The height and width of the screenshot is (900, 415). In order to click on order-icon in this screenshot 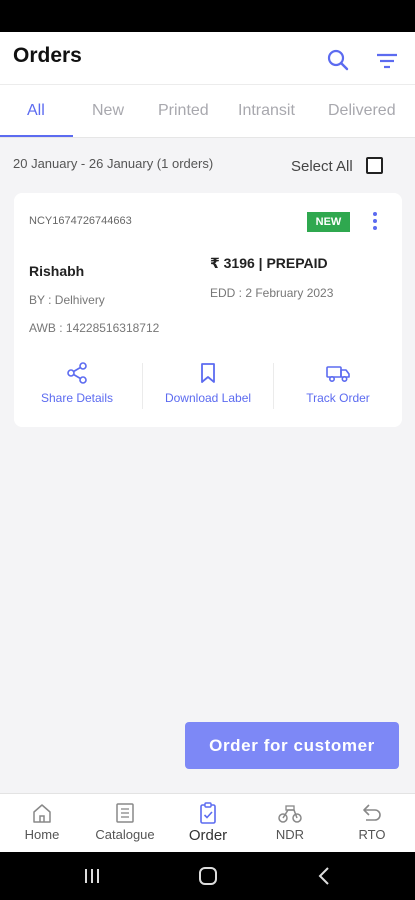, I will do `click(208, 813)`.